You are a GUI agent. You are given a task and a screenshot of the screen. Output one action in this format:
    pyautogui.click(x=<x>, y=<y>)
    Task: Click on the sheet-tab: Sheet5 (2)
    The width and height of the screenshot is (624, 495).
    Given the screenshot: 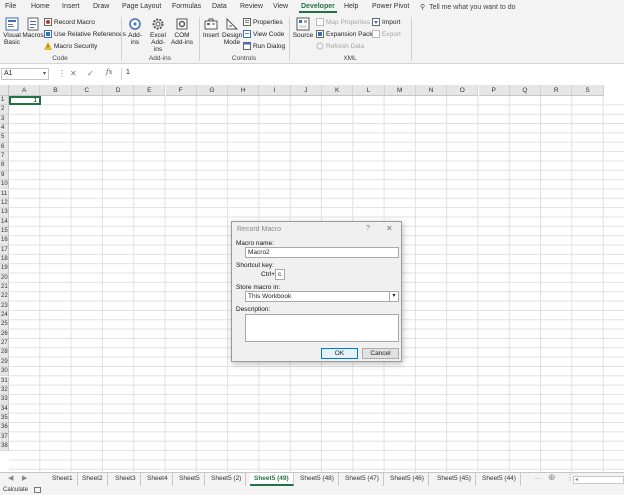 What is the action you would take?
    pyautogui.click(x=227, y=479)
    